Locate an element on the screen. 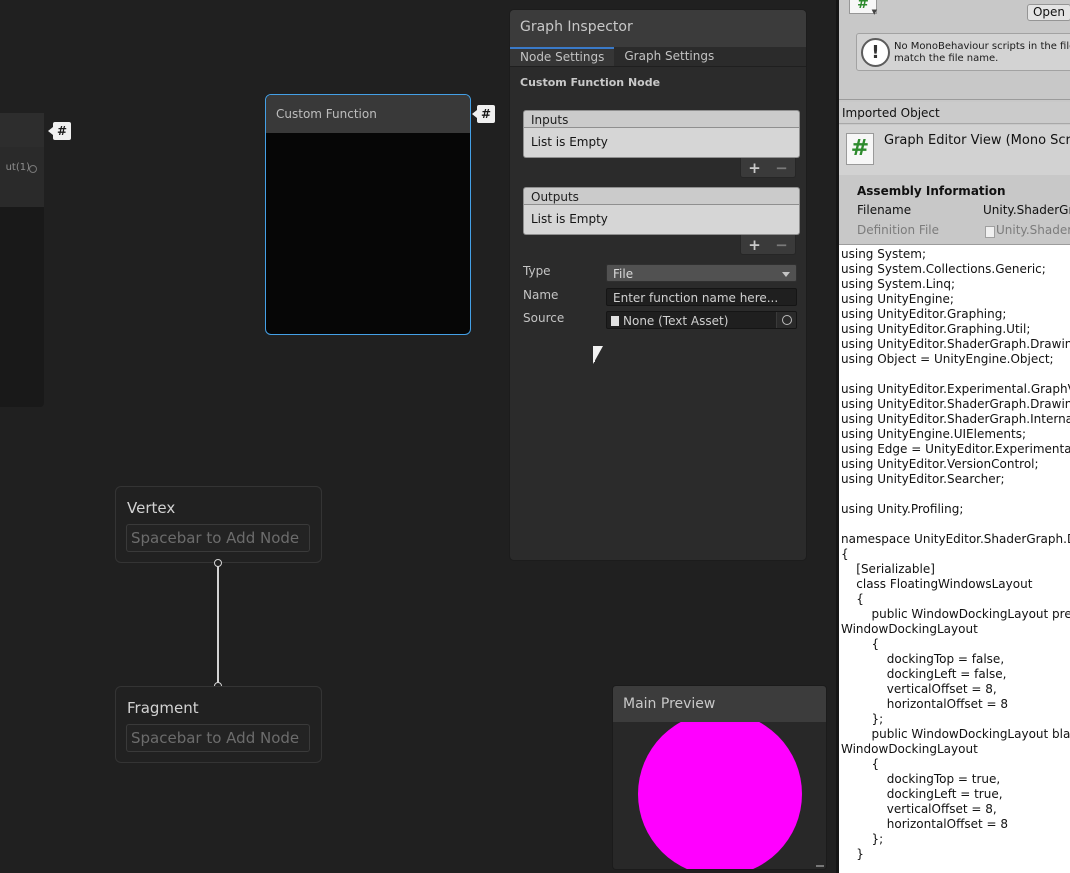 The height and width of the screenshot is (873, 1070). node-section-title: Custom Function Node is located at coordinates (590, 82).